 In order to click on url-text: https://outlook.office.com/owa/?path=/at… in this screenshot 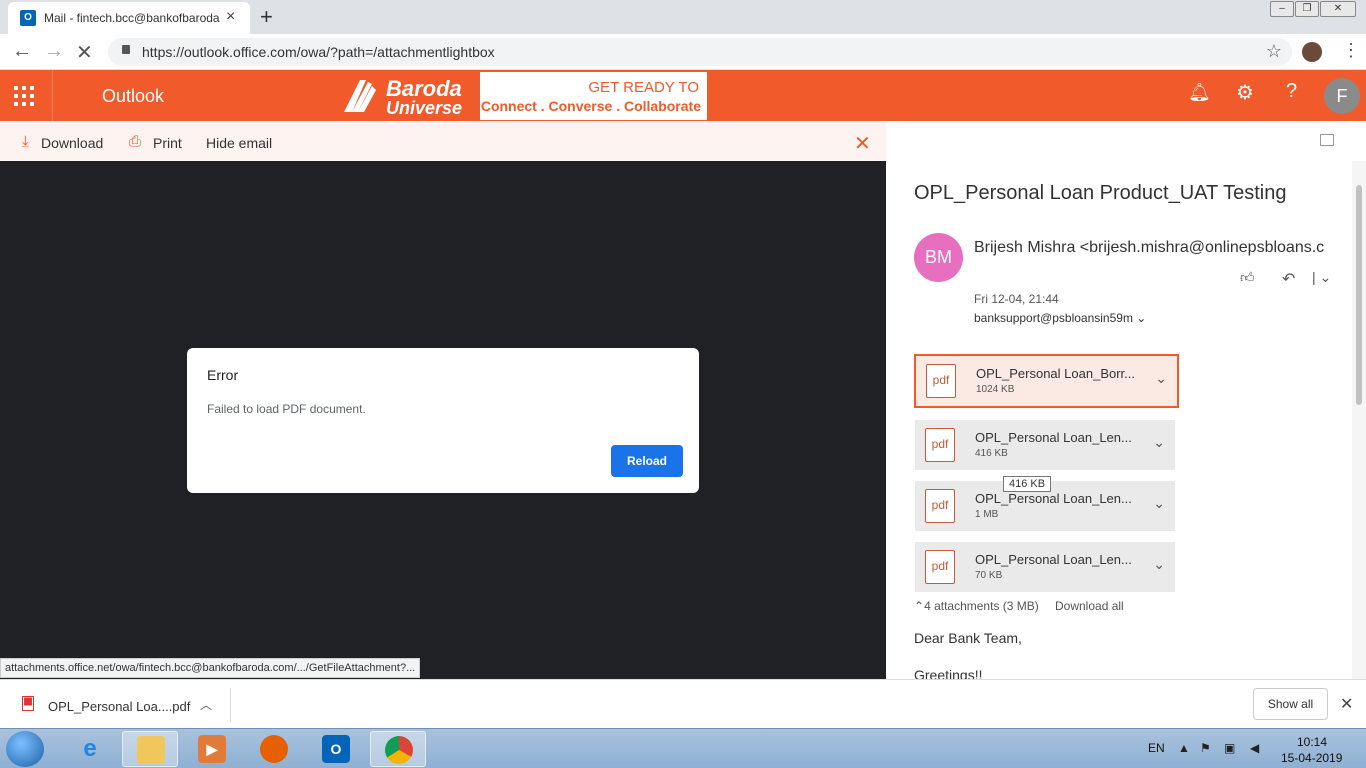, I will do `click(318, 52)`.